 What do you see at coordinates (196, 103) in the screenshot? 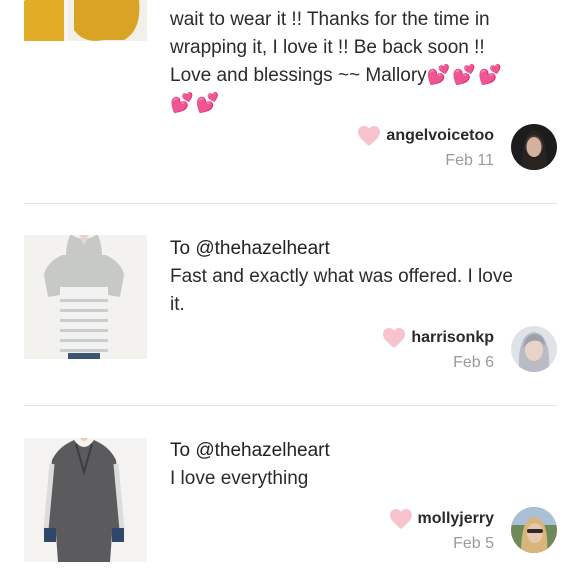
I see `two-hearts-emoji: 💕💕` at bounding box center [196, 103].